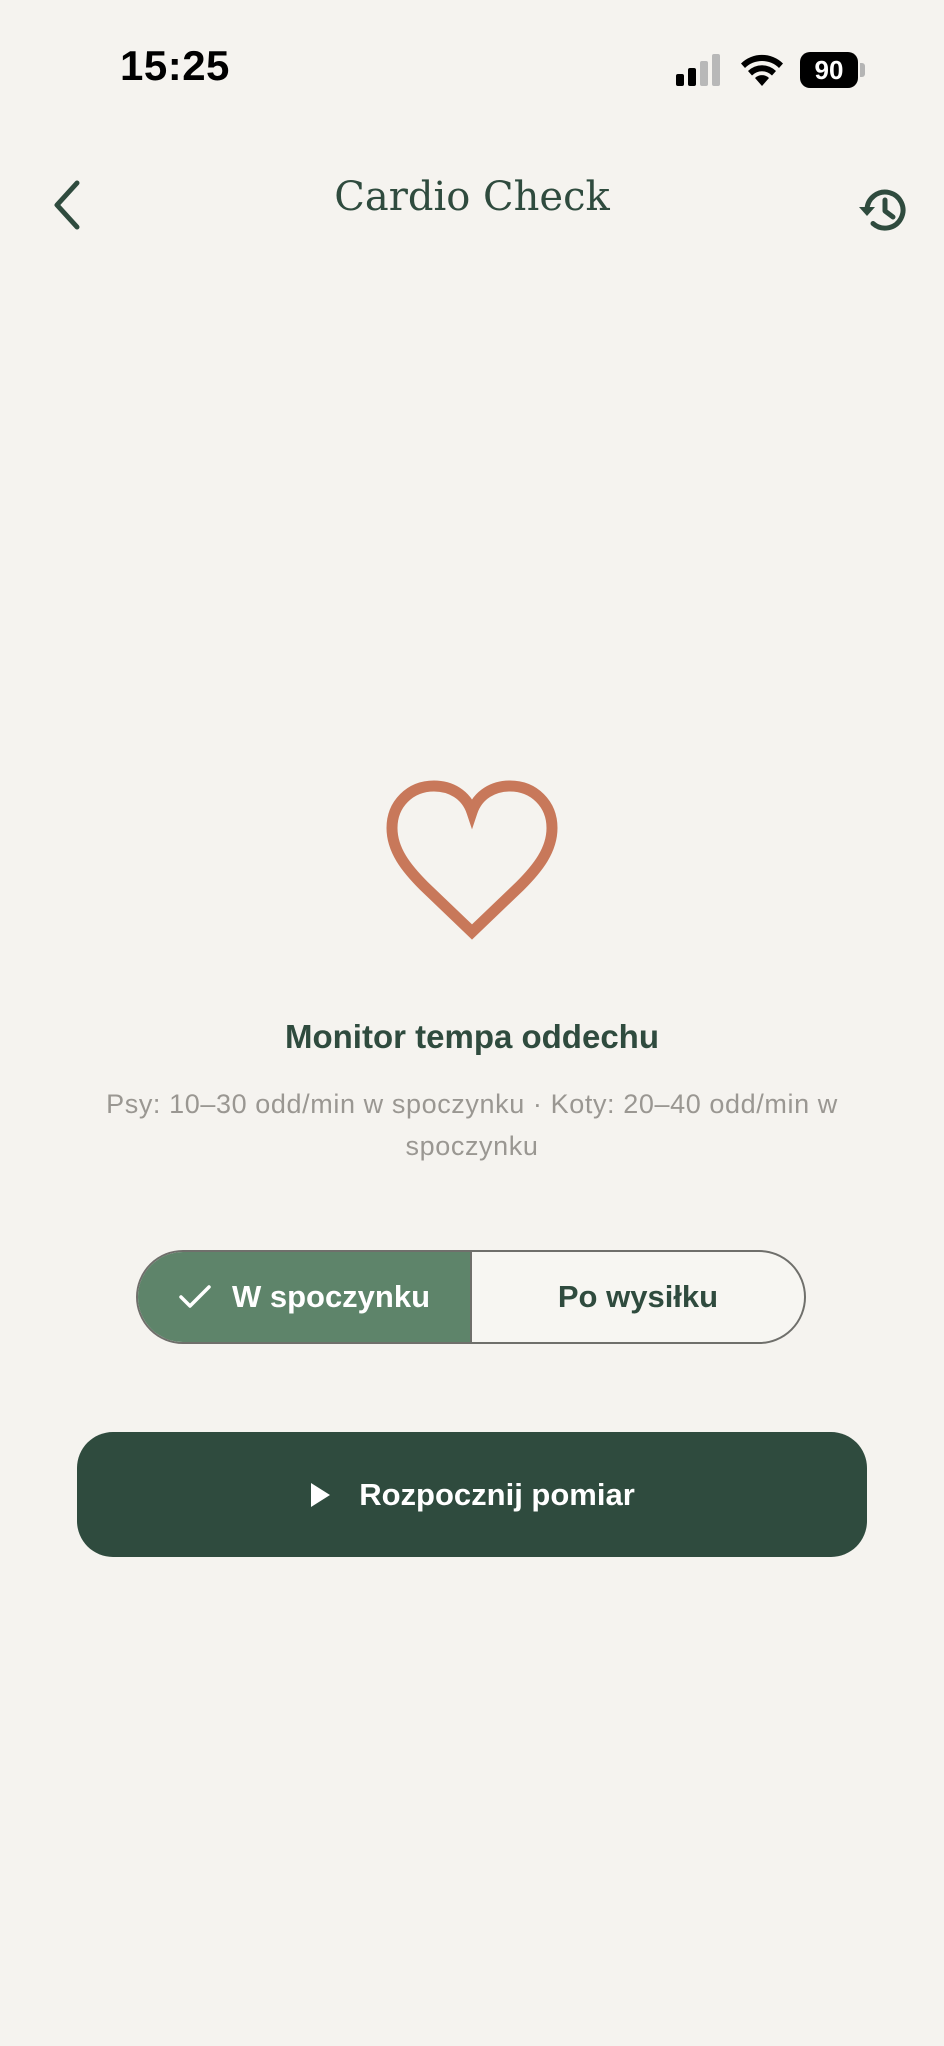 The height and width of the screenshot is (2046, 944). What do you see at coordinates (862, 70) in the screenshot?
I see `battery-cap` at bounding box center [862, 70].